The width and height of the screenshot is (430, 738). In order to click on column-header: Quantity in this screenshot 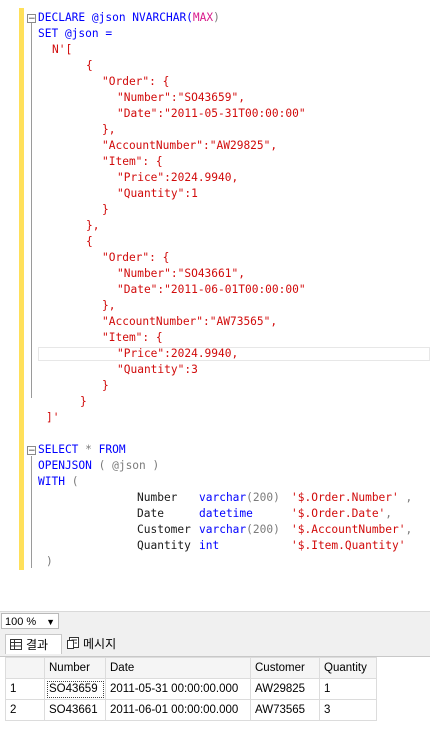, I will do `click(348, 668)`.